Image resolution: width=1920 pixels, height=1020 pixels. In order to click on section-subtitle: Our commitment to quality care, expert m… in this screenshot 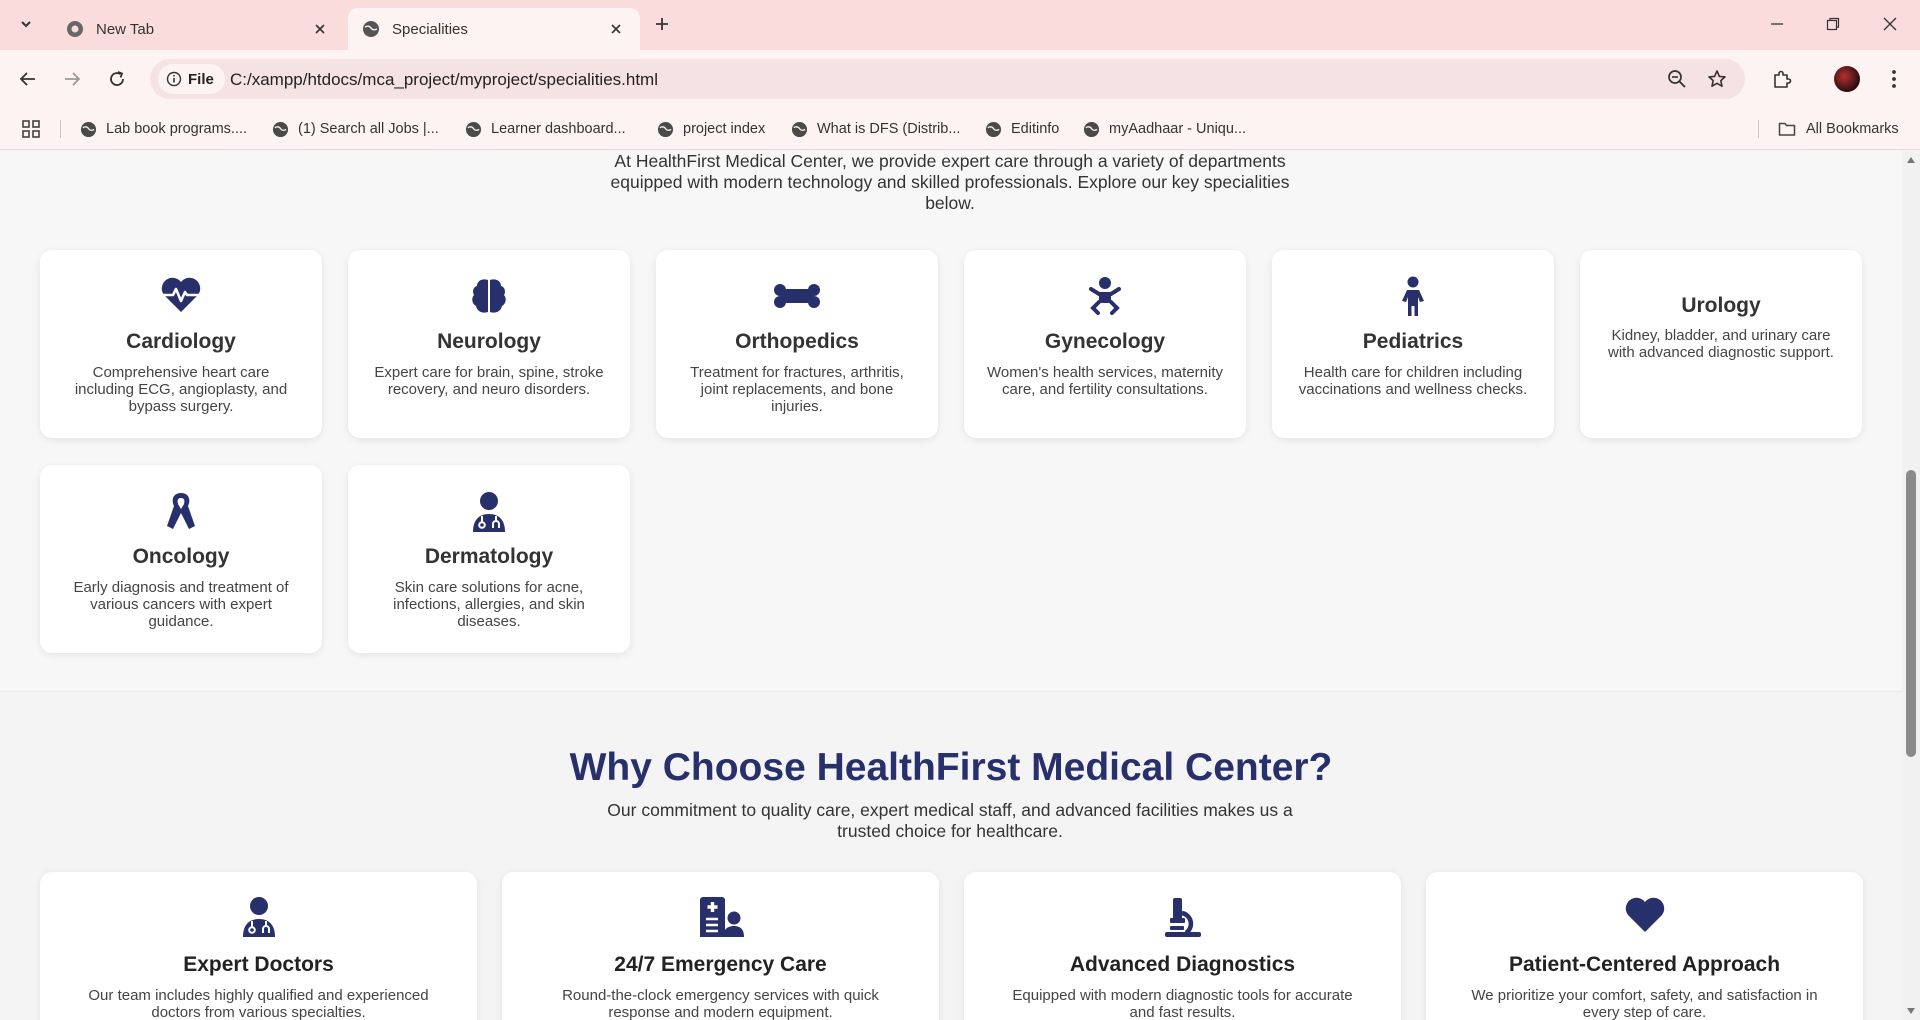, I will do `click(950, 820)`.